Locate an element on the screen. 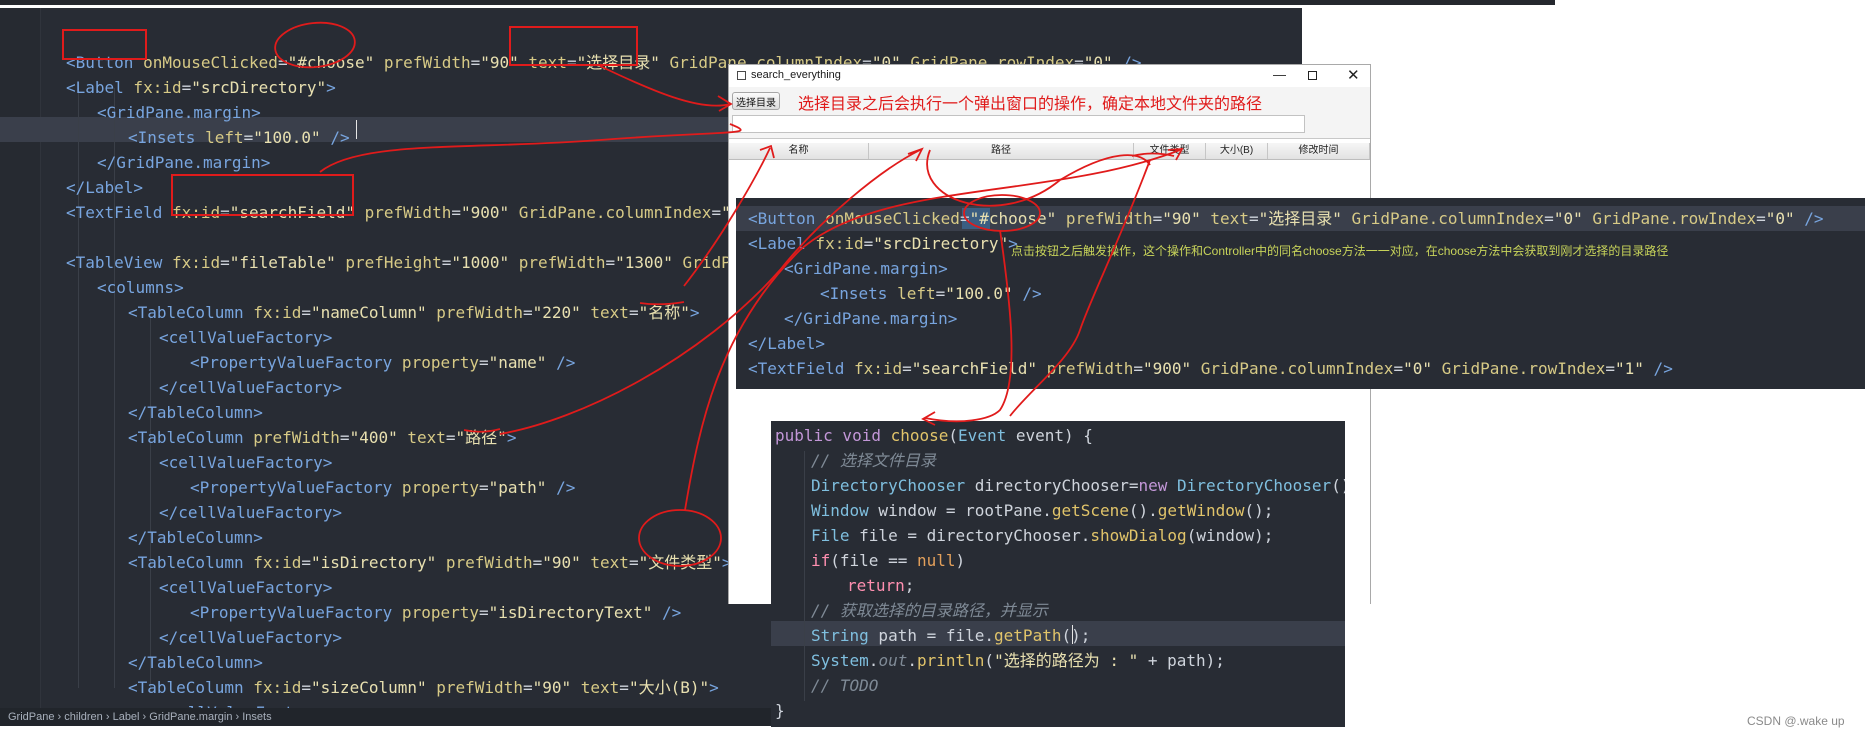  choose-snippet-ellipse is located at coordinates (1002, 213).